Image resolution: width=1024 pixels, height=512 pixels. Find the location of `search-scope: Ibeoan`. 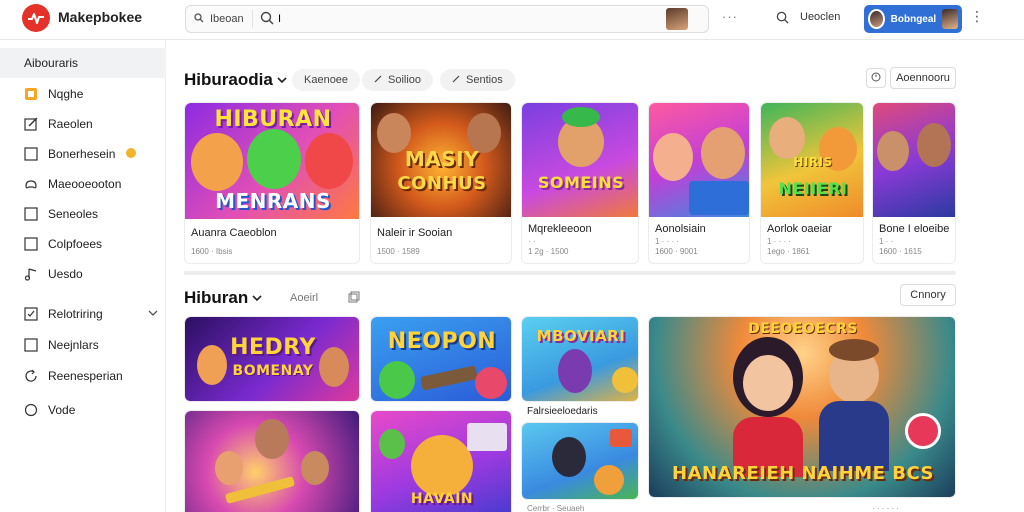

search-scope: Ibeoan is located at coordinates (218, 19).